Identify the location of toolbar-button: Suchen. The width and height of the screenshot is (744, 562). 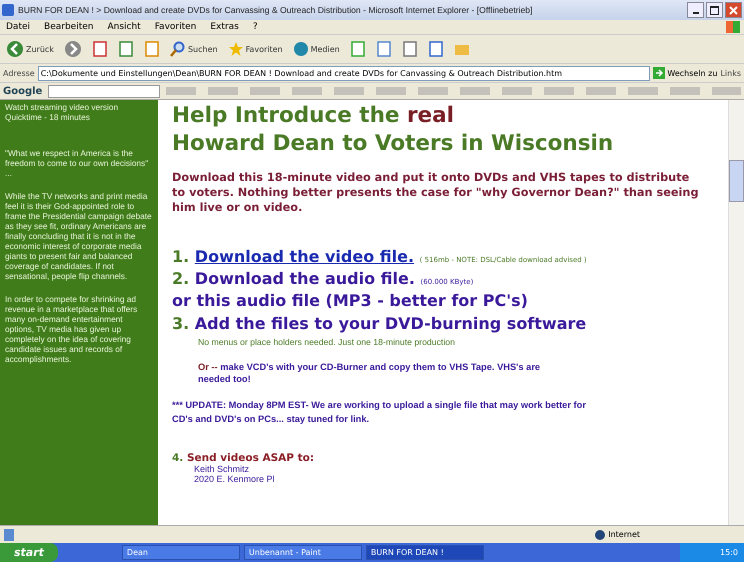
(194, 49).